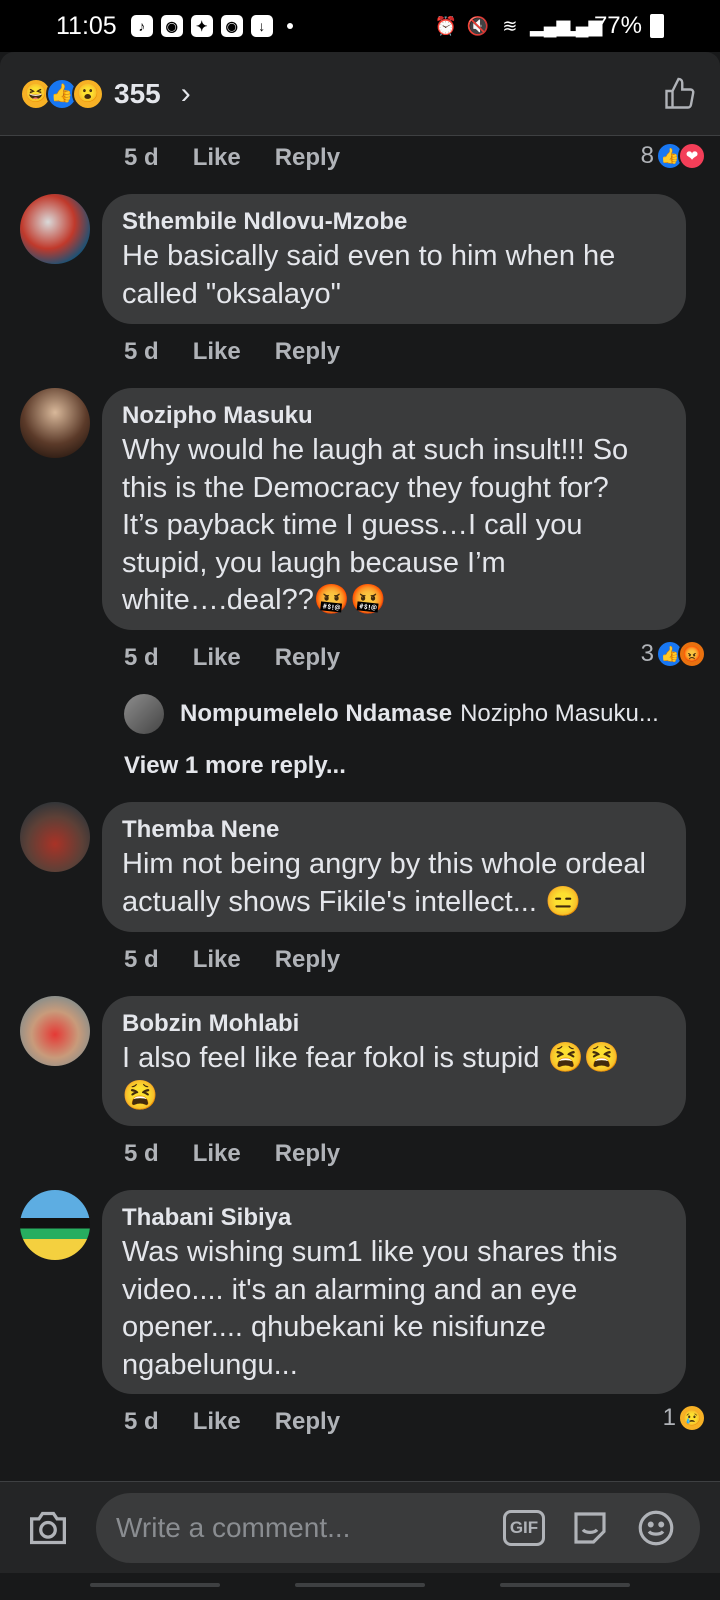  Describe the element at coordinates (137, 94) in the screenshot. I see `reaction-count: 355` at that location.